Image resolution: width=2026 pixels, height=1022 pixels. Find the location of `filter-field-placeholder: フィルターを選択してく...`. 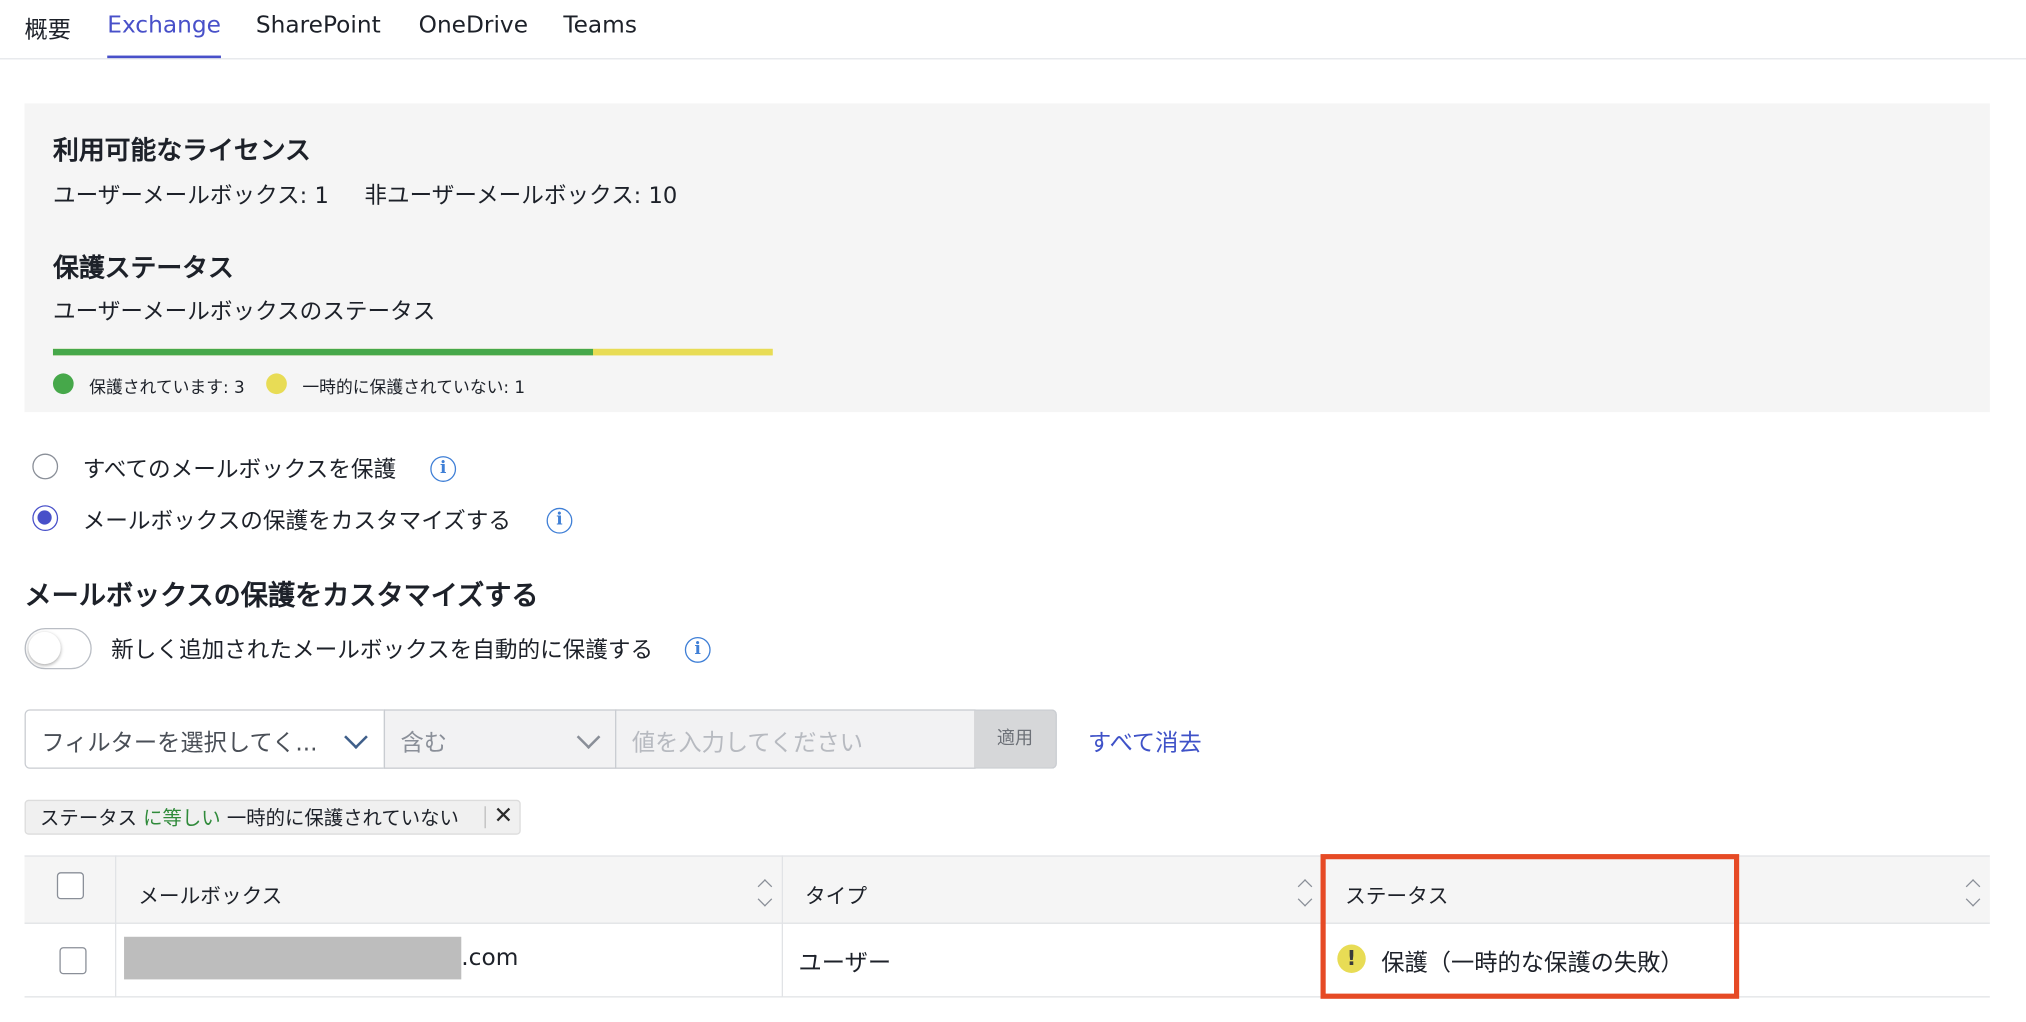

filter-field-placeholder: フィルターを選択してく... is located at coordinates (179, 744).